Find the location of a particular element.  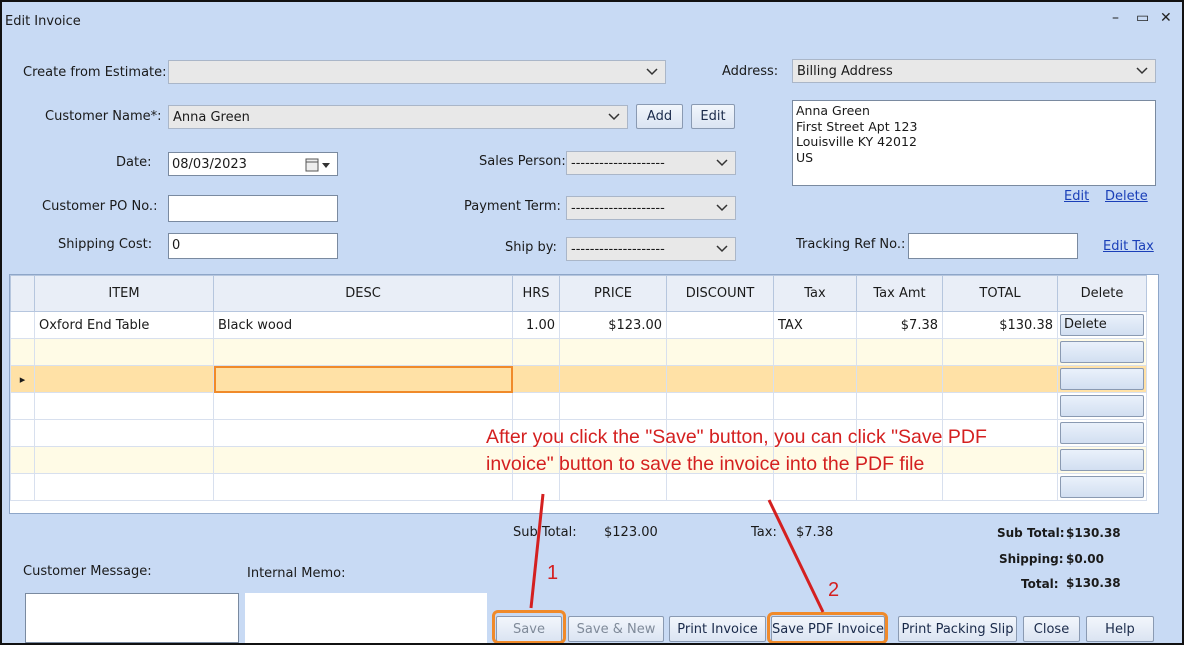

step-marker-2: 2 is located at coordinates (834, 590).